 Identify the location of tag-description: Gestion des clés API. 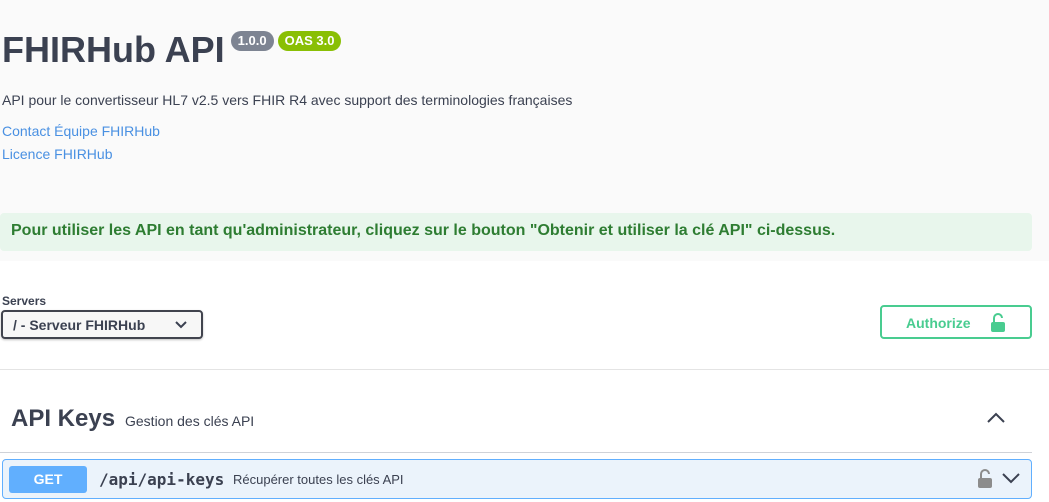
(190, 421).